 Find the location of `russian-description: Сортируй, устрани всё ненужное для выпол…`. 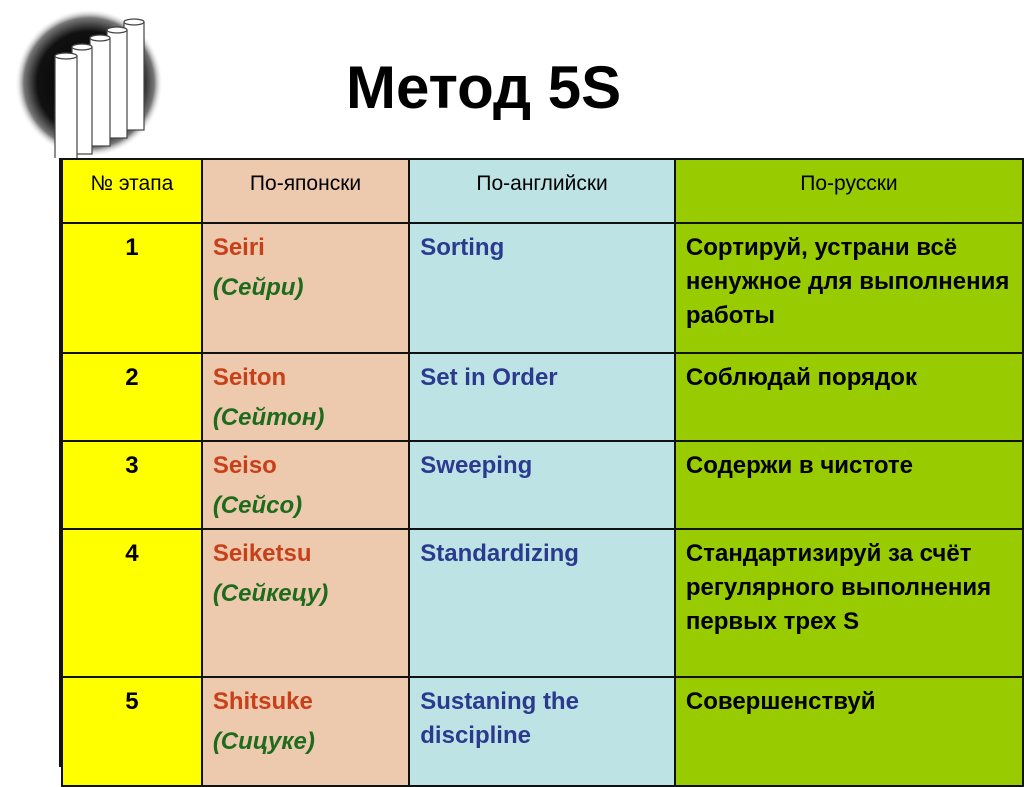

russian-description: Сортируй, устрани всё ненужное для выпол… is located at coordinates (847, 281).